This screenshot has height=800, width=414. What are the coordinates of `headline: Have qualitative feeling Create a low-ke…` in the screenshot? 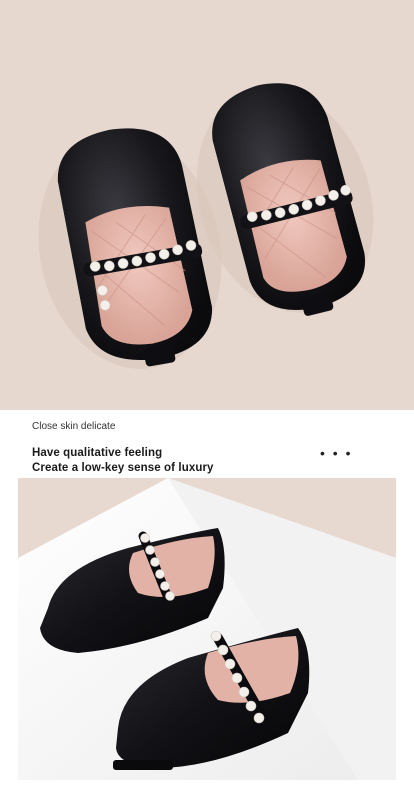 It's located at (123, 461).